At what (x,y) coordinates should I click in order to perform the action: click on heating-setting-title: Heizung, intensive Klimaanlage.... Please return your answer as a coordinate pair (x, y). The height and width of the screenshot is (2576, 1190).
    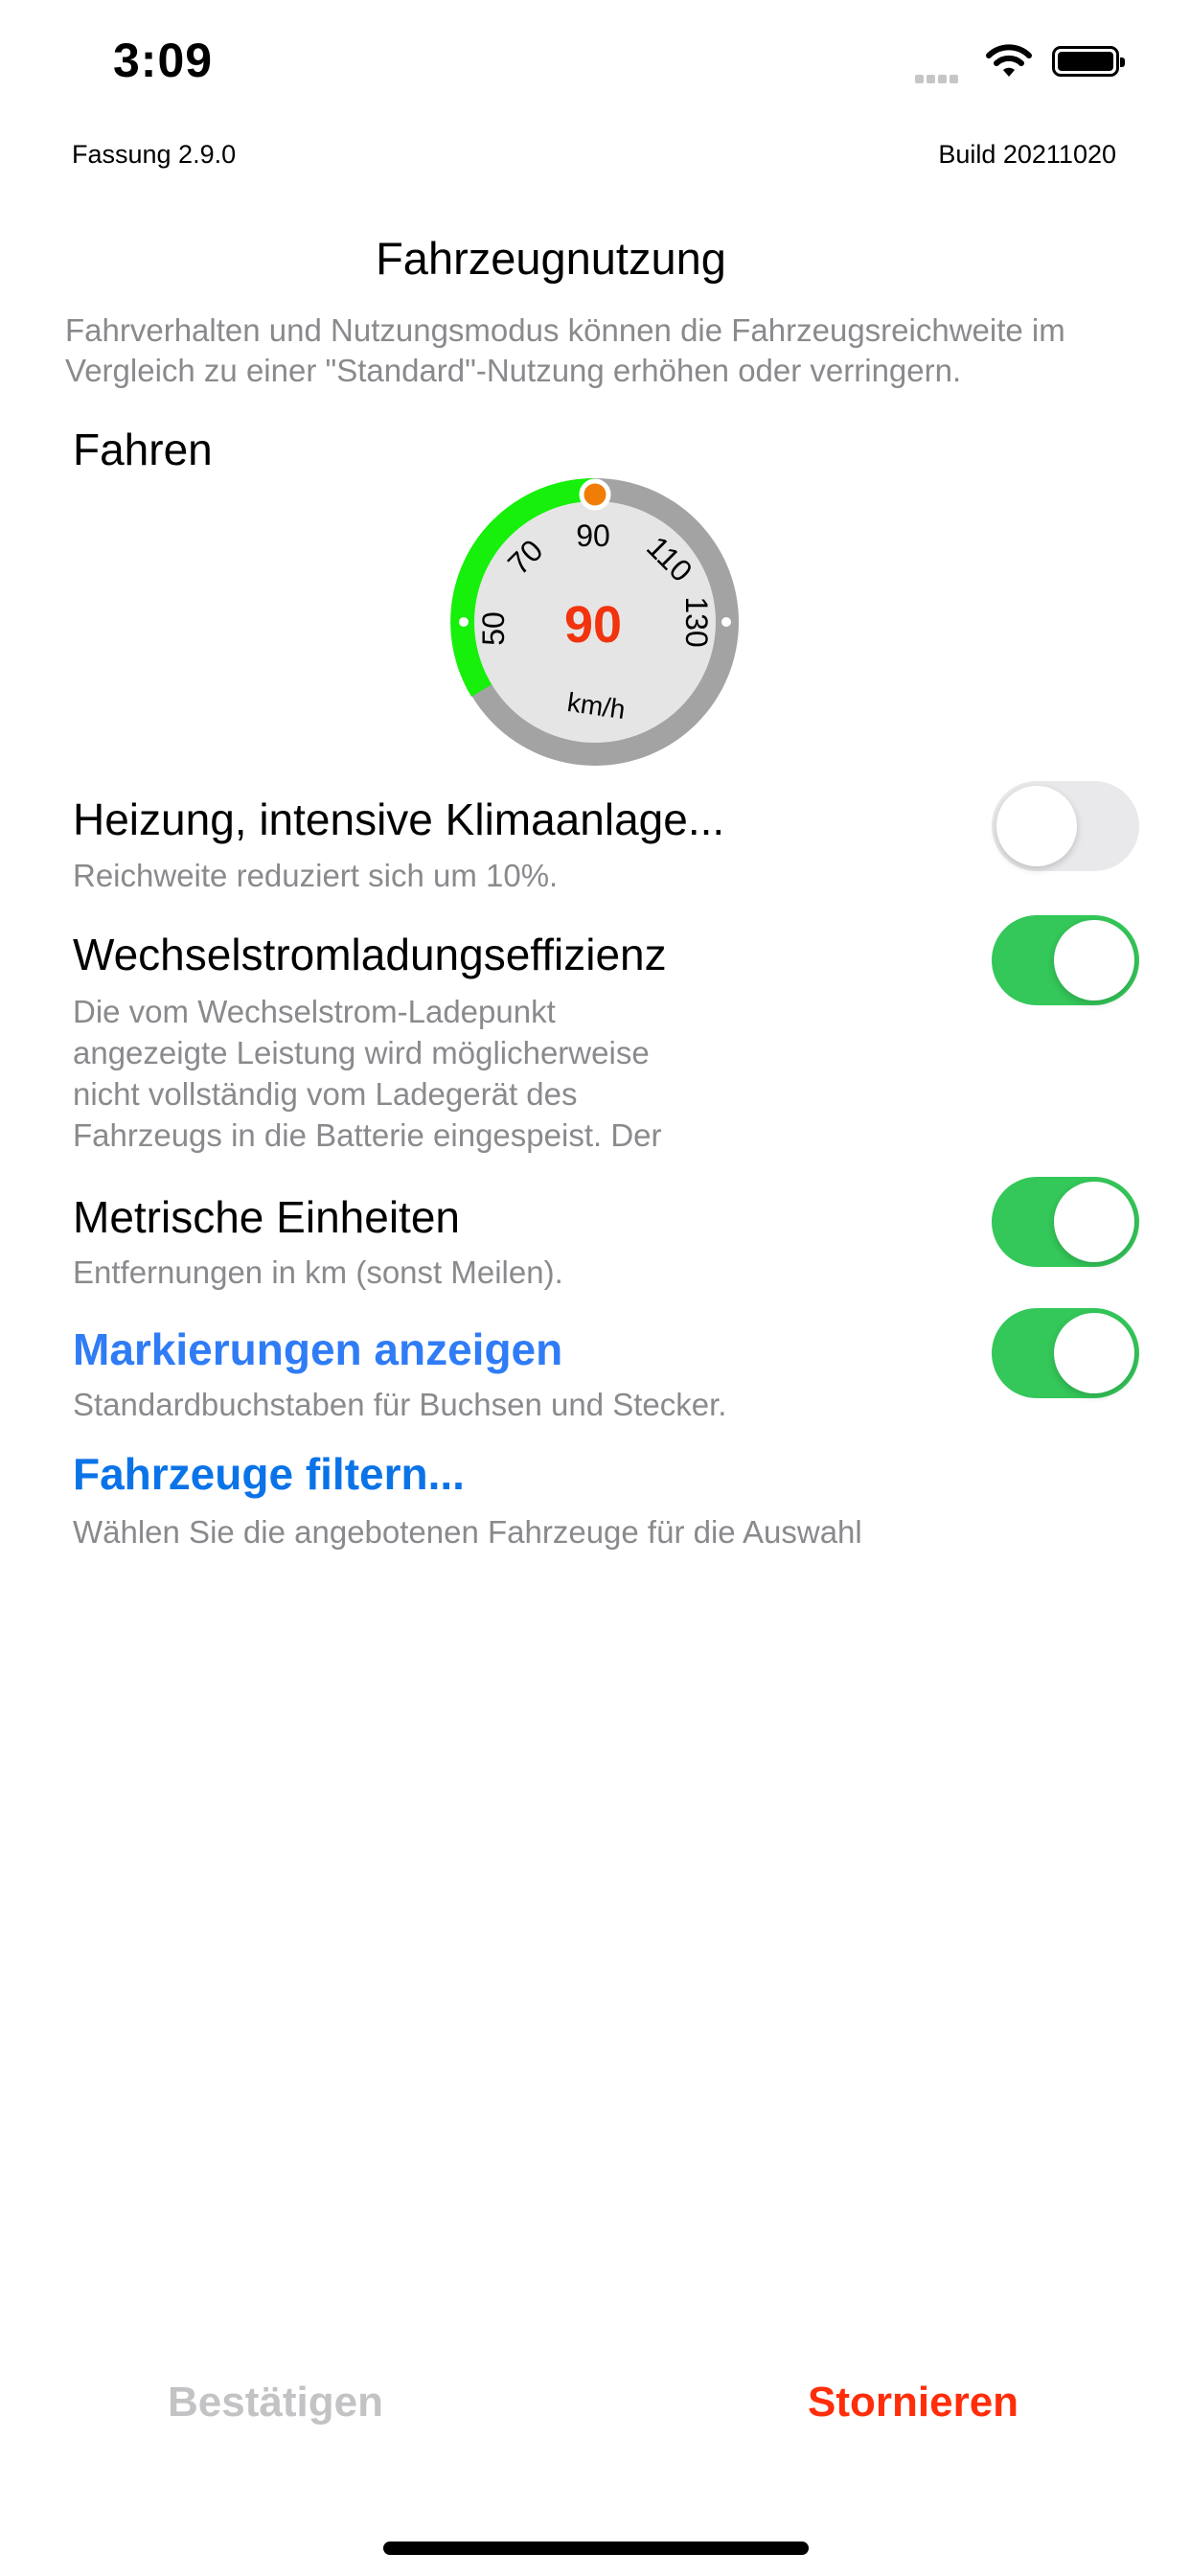
    Looking at the image, I should click on (399, 819).